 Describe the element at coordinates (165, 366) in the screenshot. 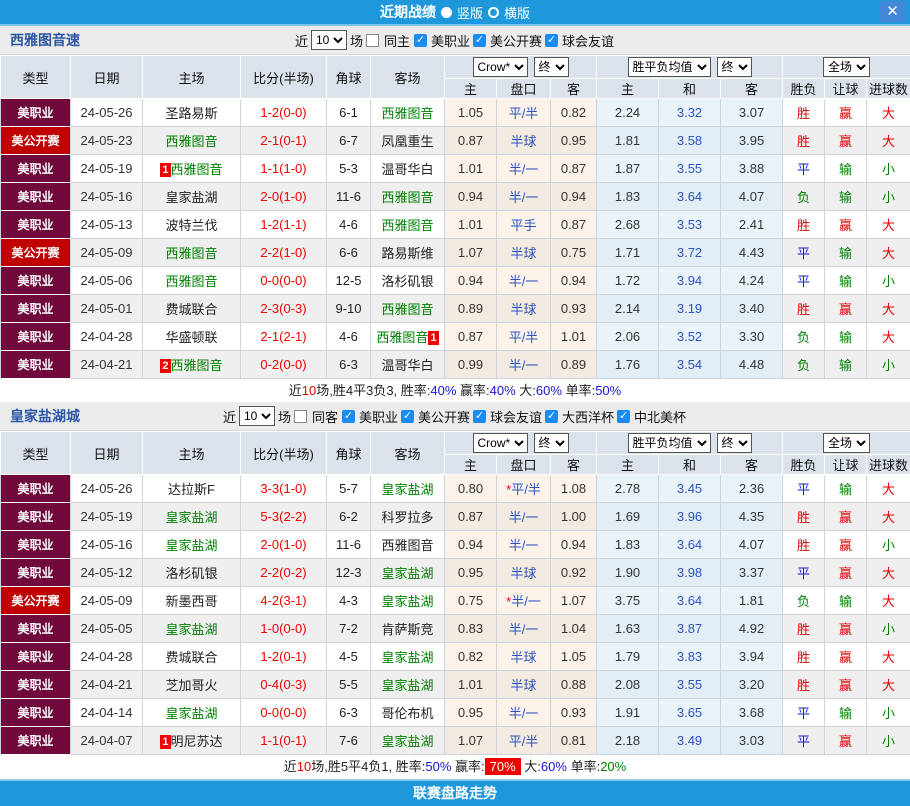

I see `rank-badge: 2` at that location.